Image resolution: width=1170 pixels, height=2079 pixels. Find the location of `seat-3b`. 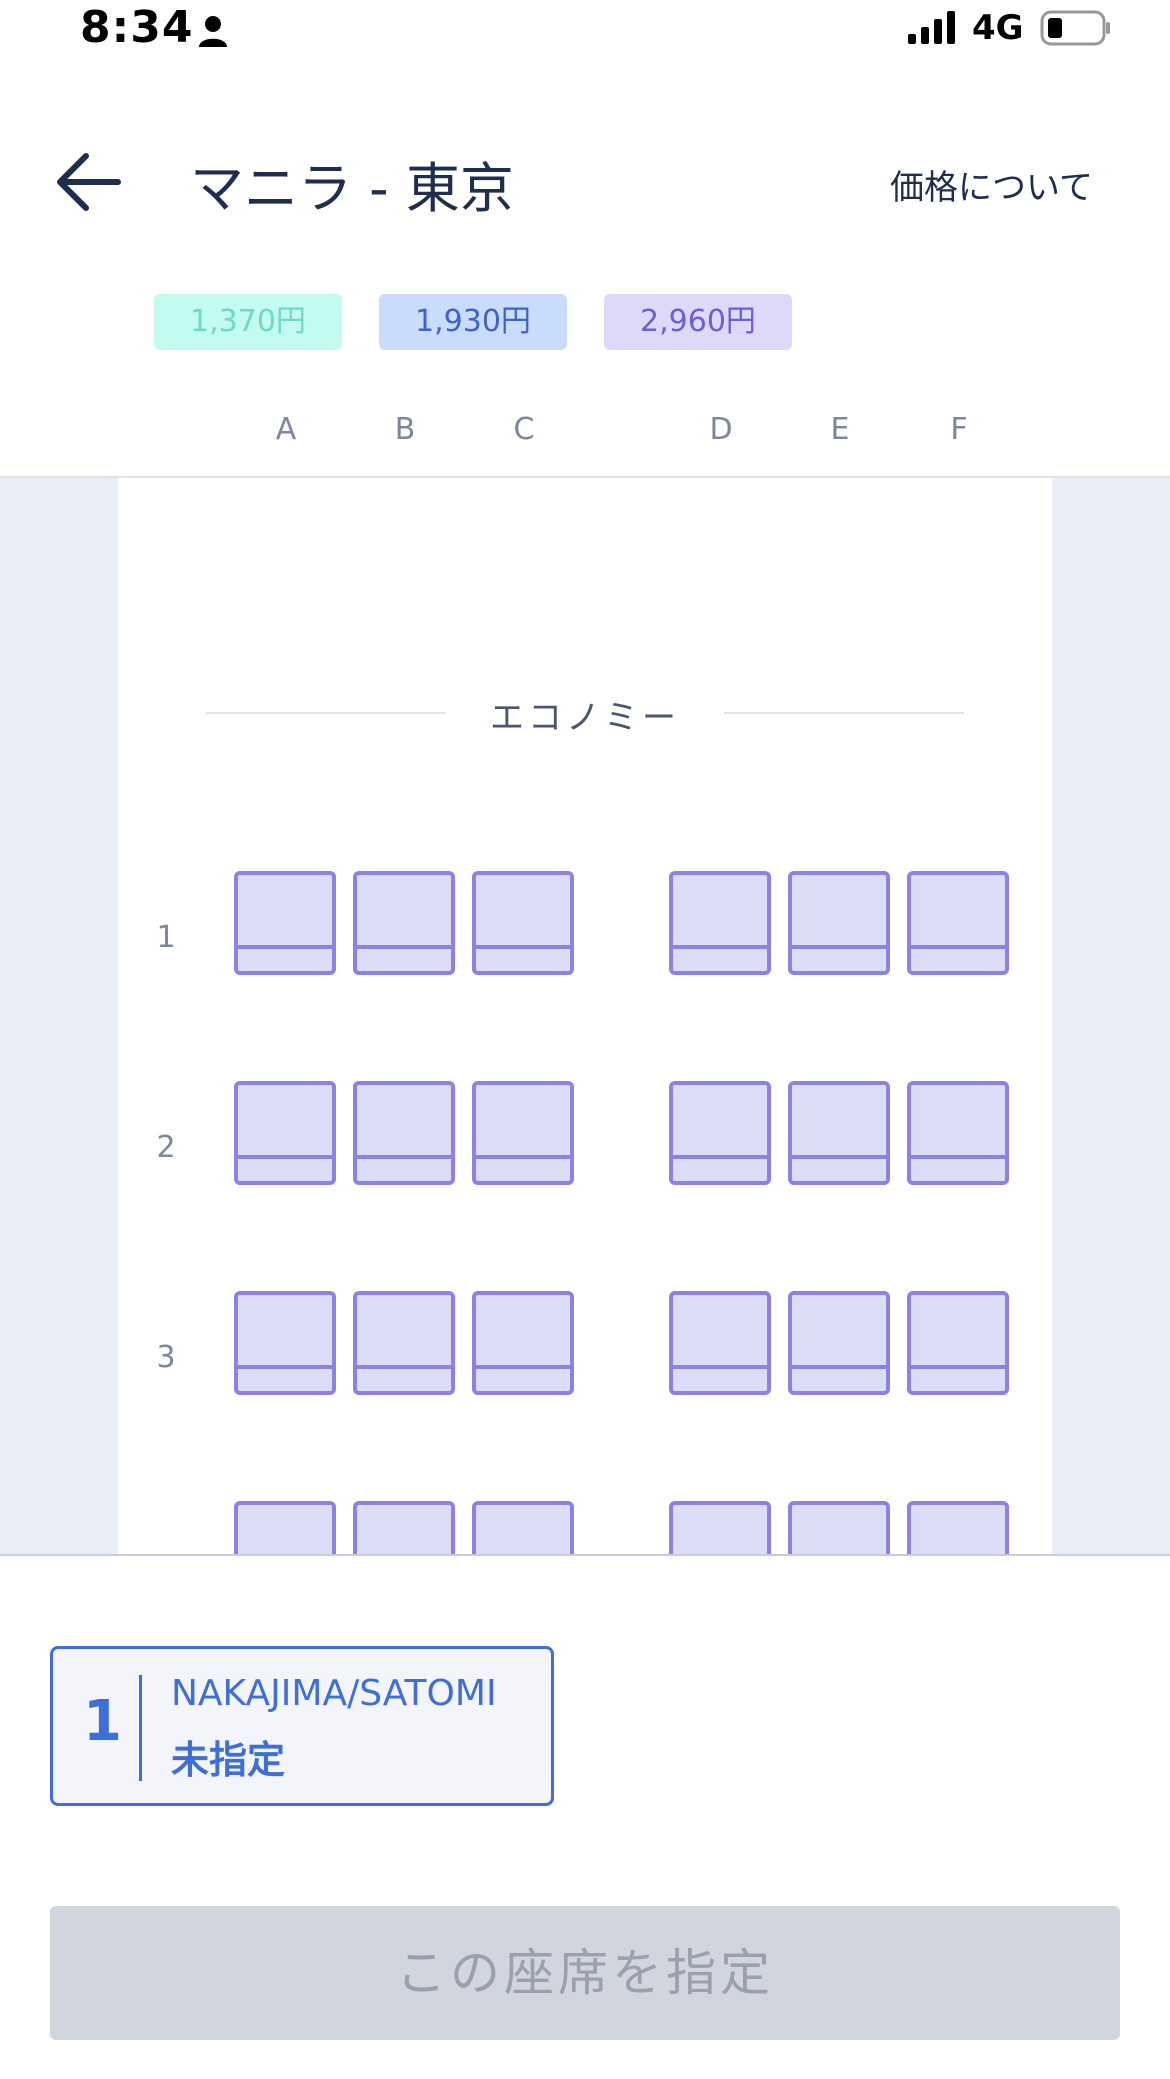

seat-3b is located at coordinates (404, 1343).